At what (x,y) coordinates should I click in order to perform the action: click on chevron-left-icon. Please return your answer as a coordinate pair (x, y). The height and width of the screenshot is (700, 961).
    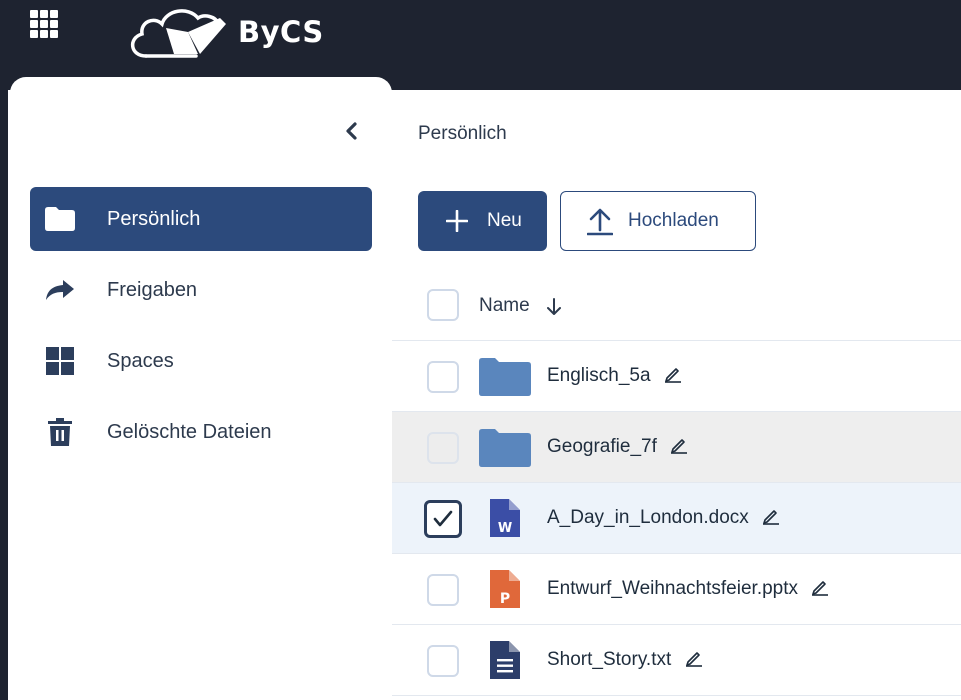
    Looking at the image, I should click on (351, 131).